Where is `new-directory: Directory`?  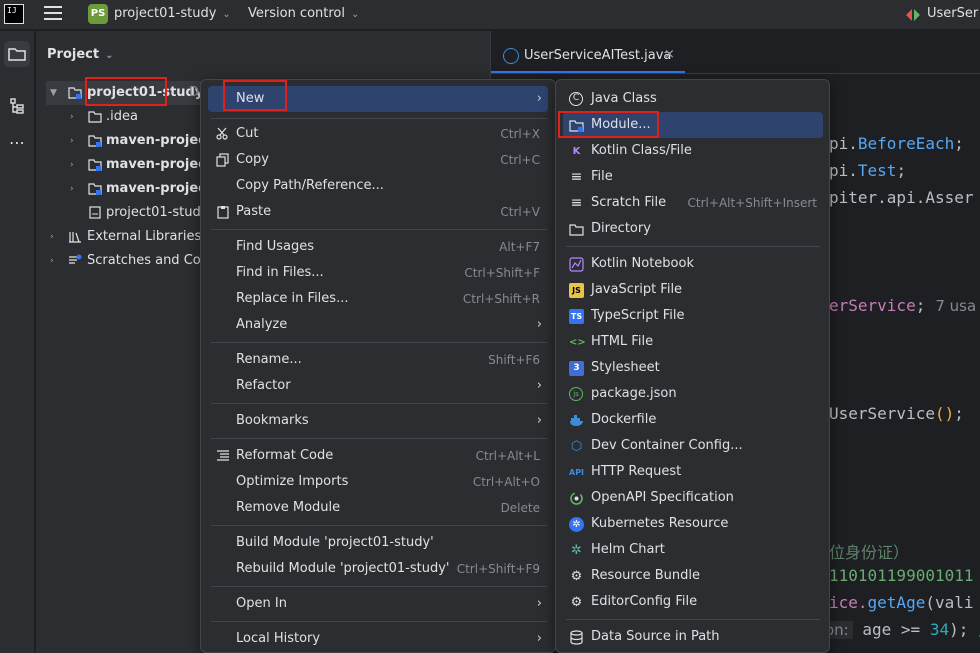
new-directory: Directory is located at coordinates (693, 229).